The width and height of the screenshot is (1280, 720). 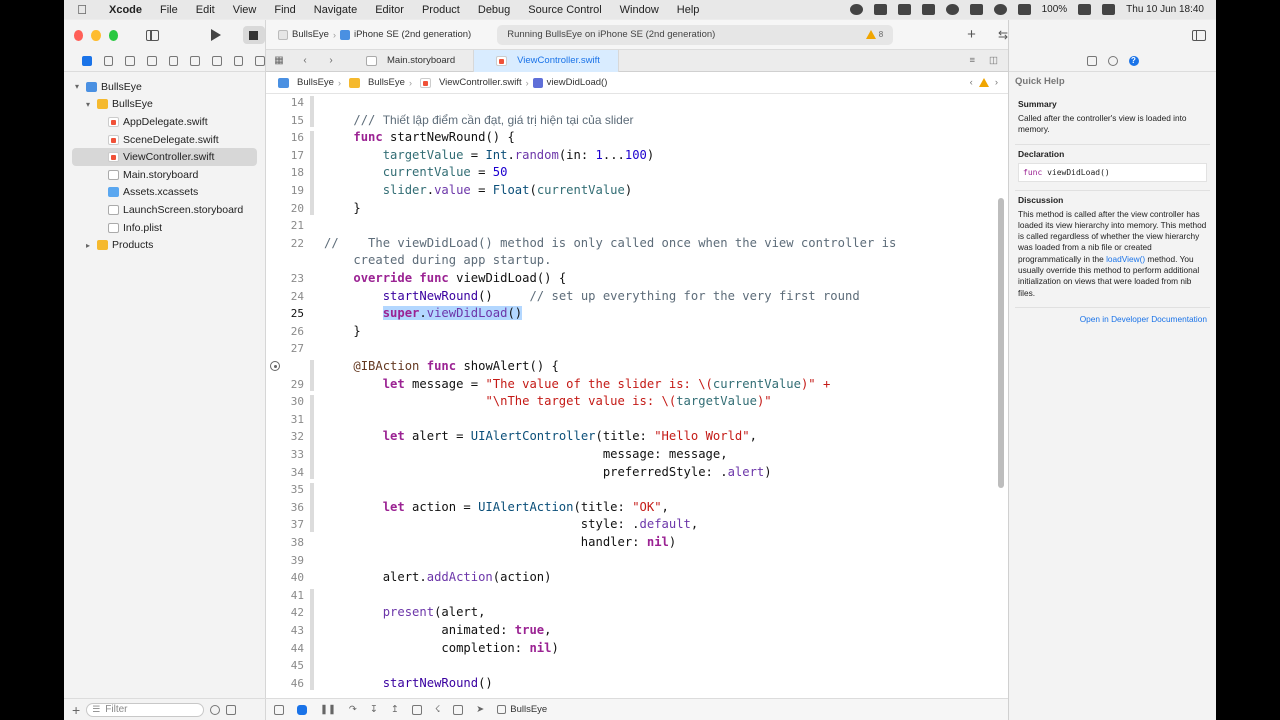 I want to click on code-line: 25 super.viewDidLoad(), so click(x=631, y=314).